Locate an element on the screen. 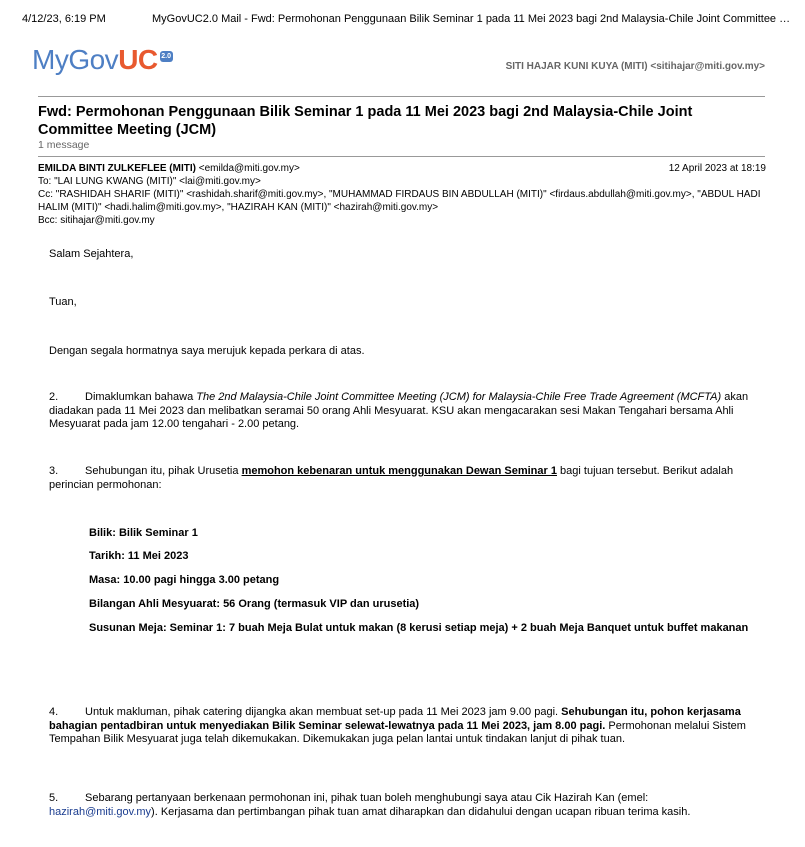 The height and width of the screenshot is (847, 805). bcc-line: Bcc: sitihajar@miti.gov.my is located at coordinates (96, 220).